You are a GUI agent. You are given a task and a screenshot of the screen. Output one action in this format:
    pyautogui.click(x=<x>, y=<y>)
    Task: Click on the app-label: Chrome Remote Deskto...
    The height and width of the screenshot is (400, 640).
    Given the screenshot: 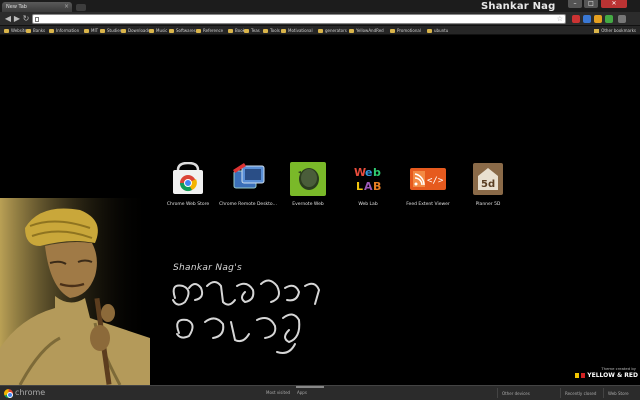 What is the action you would take?
    pyautogui.click(x=248, y=204)
    